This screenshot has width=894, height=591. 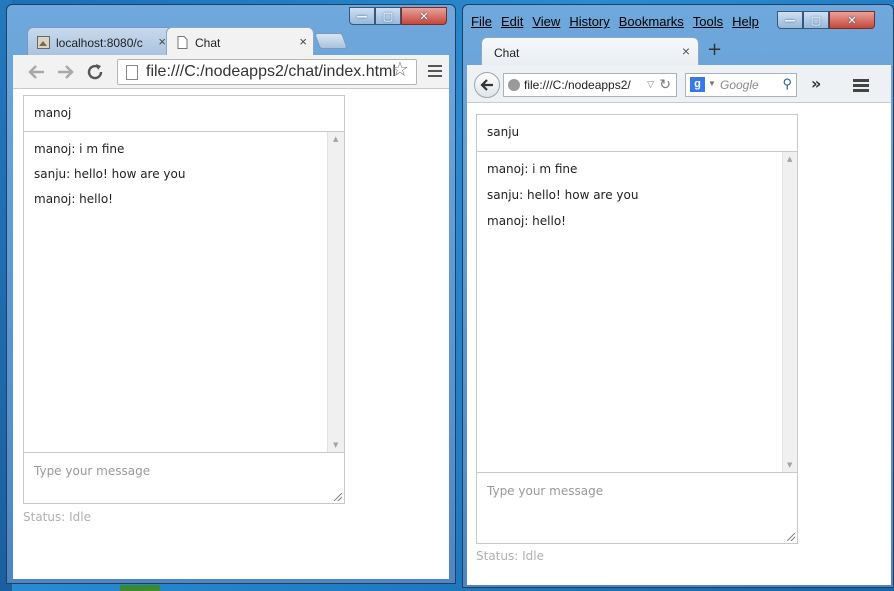 What do you see at coordinates (422, 69) in the screenshot?
I see `star-icon: ☆` at bounding box center [422, 69].